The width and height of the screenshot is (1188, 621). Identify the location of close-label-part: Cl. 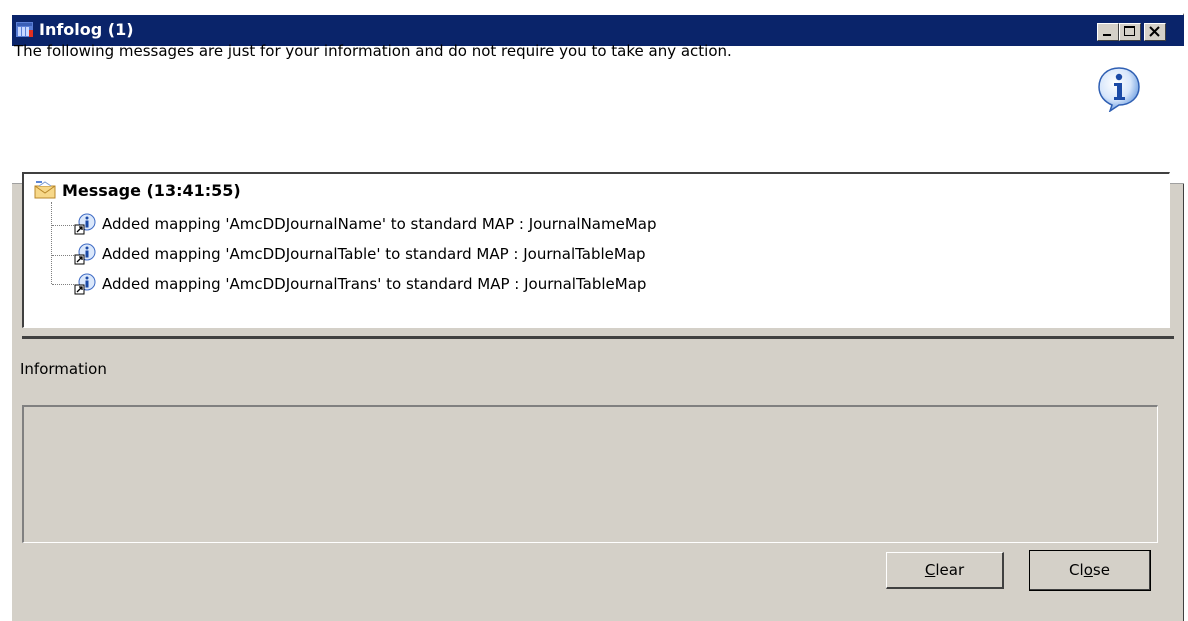
(1076, 570).